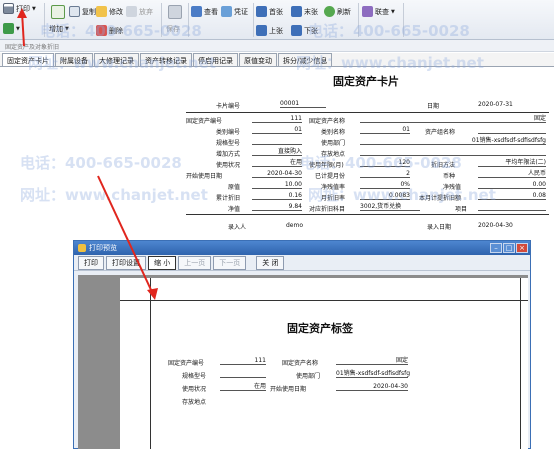 The width and height of the screenshot is (554, 449). I want to click on dialog-titlebar: 打印预览 – □ ×, so click(302, 248).